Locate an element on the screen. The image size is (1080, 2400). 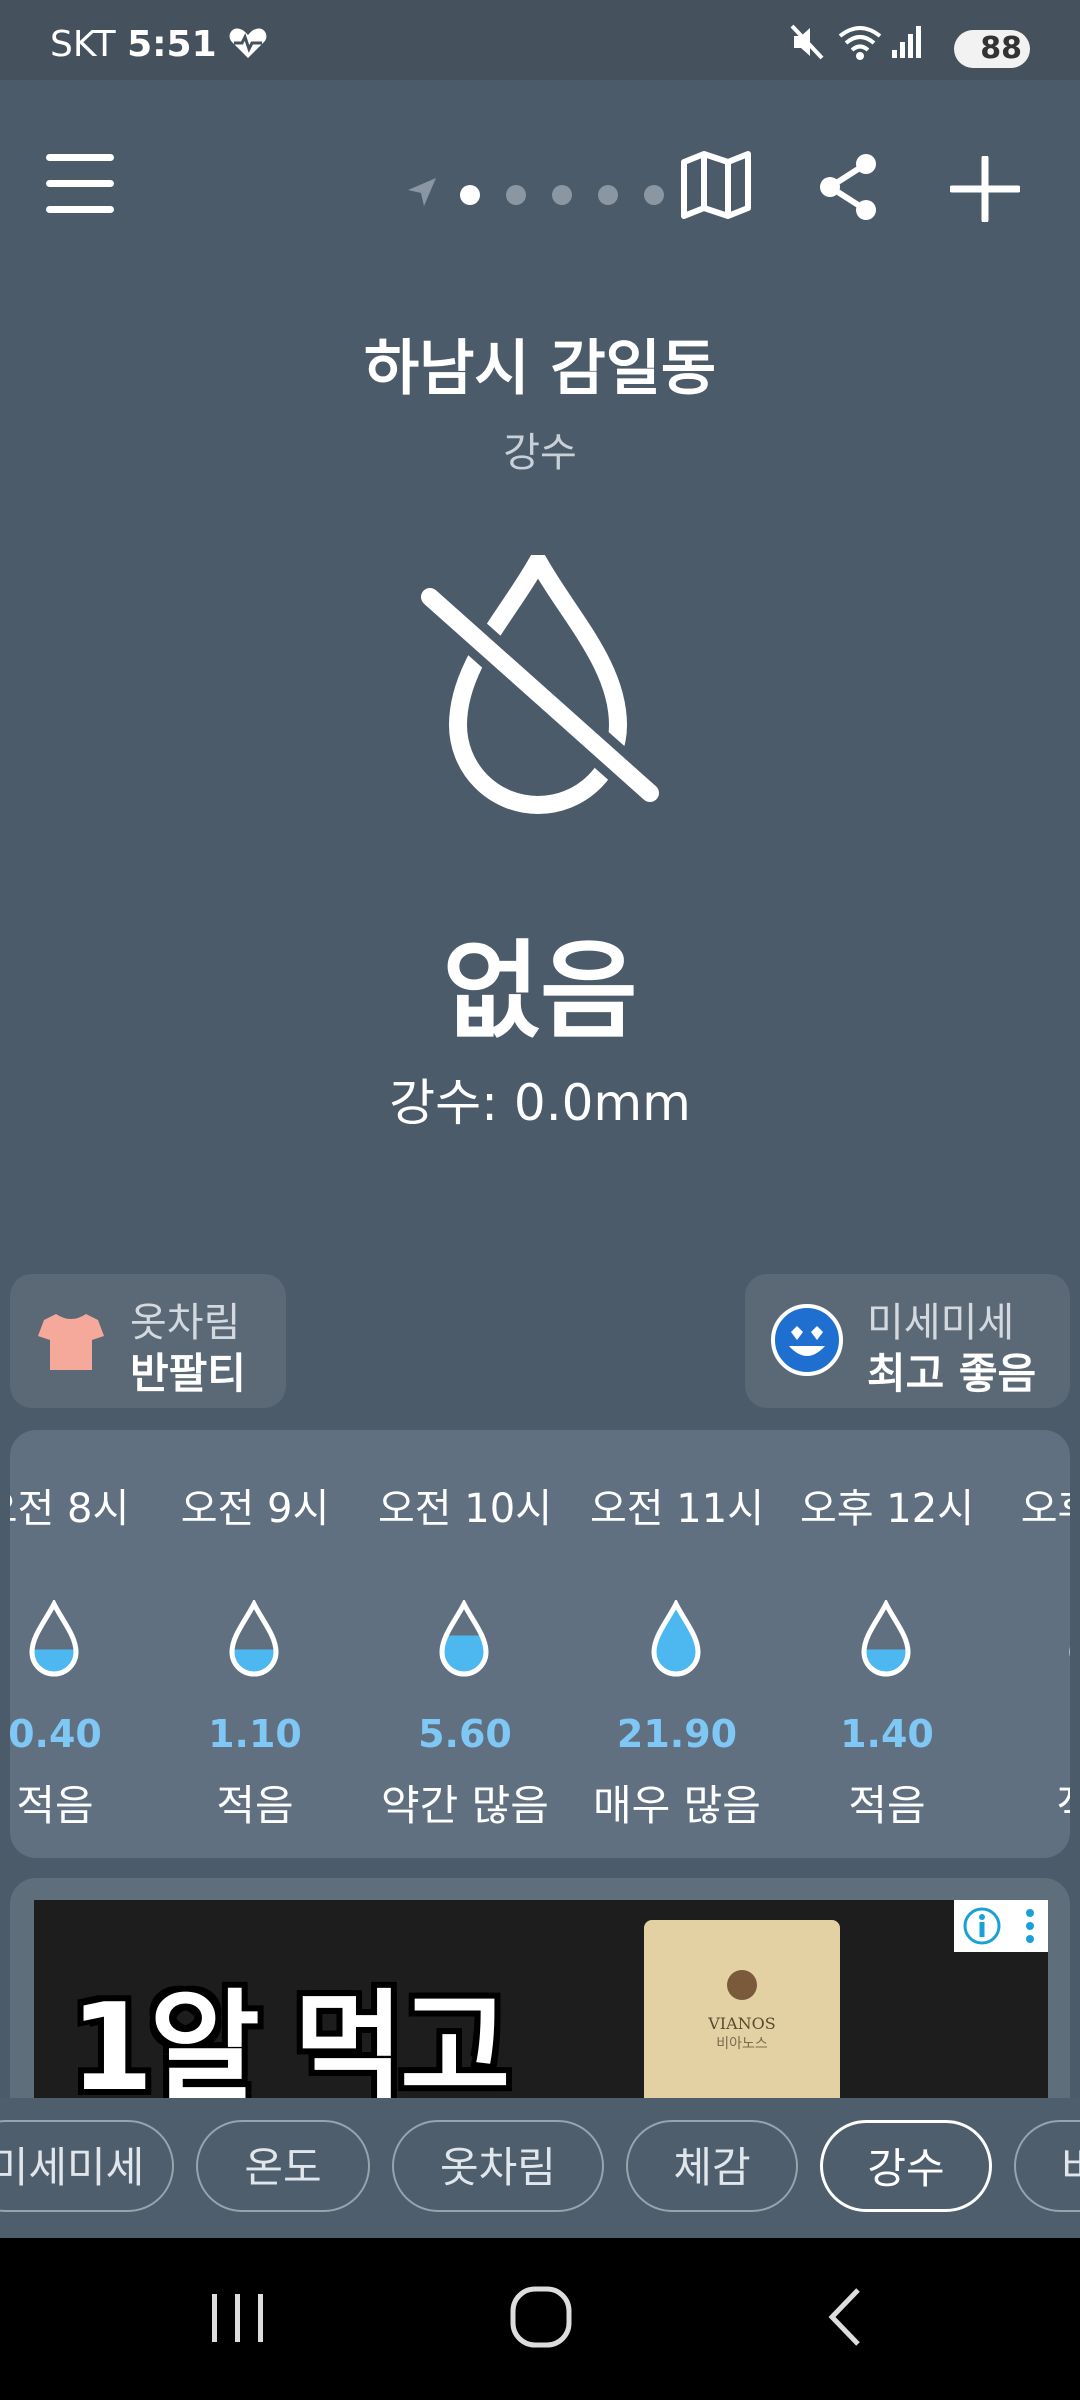
brand-logo-icon is located at coordinates (742, 1985).